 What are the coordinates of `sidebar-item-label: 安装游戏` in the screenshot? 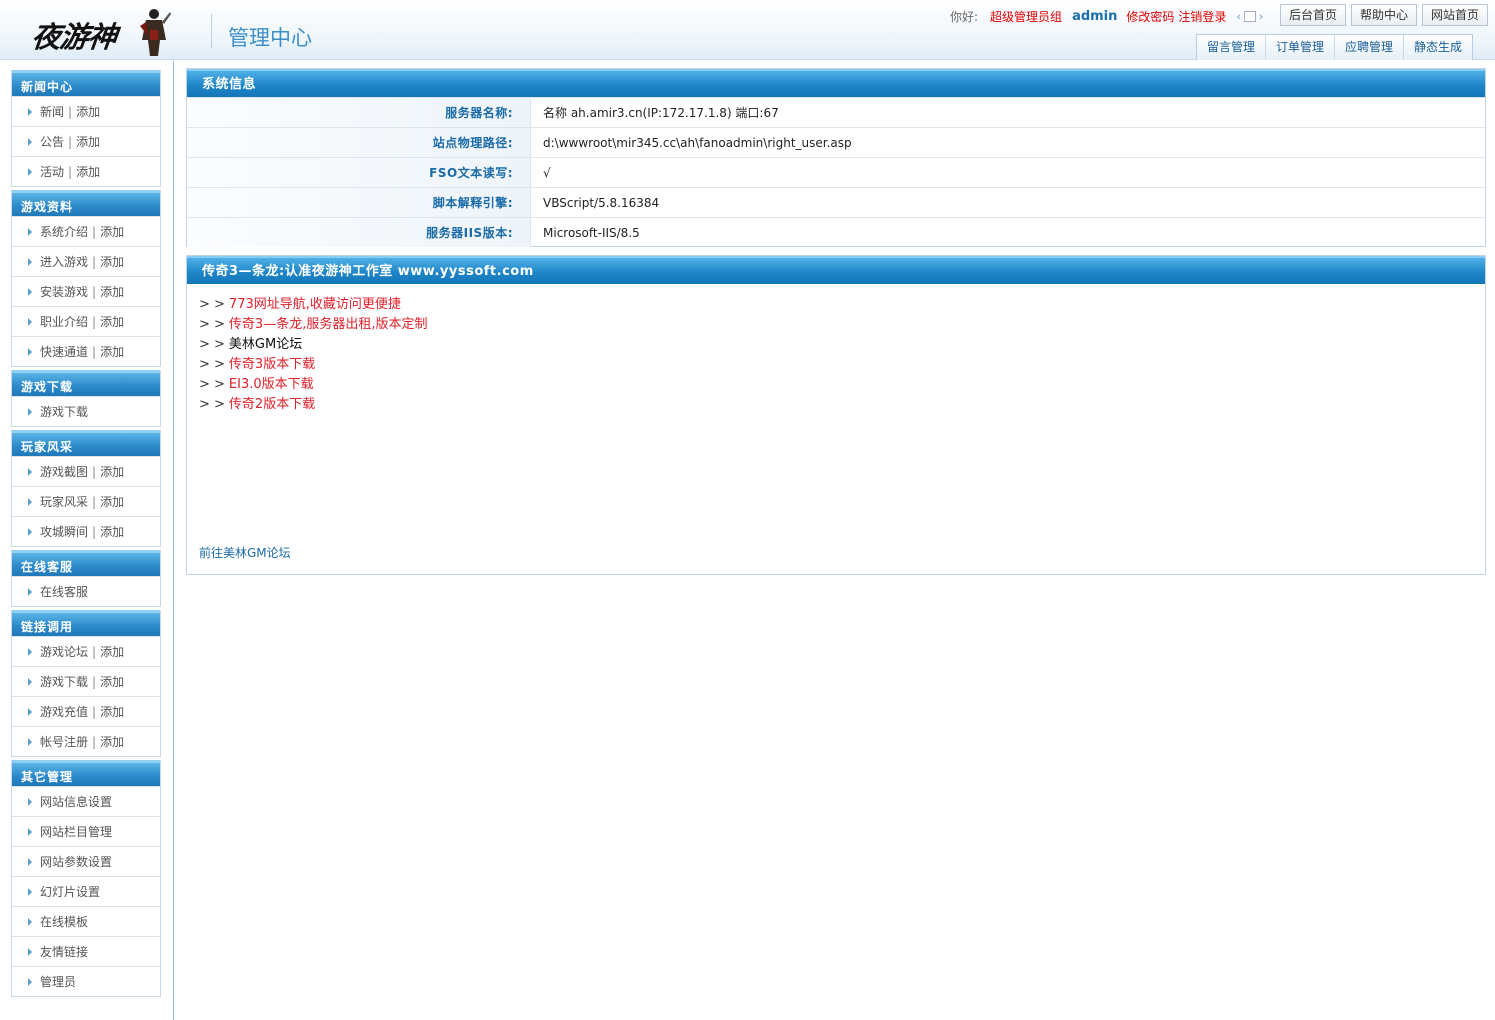 It's located at (64, 292).